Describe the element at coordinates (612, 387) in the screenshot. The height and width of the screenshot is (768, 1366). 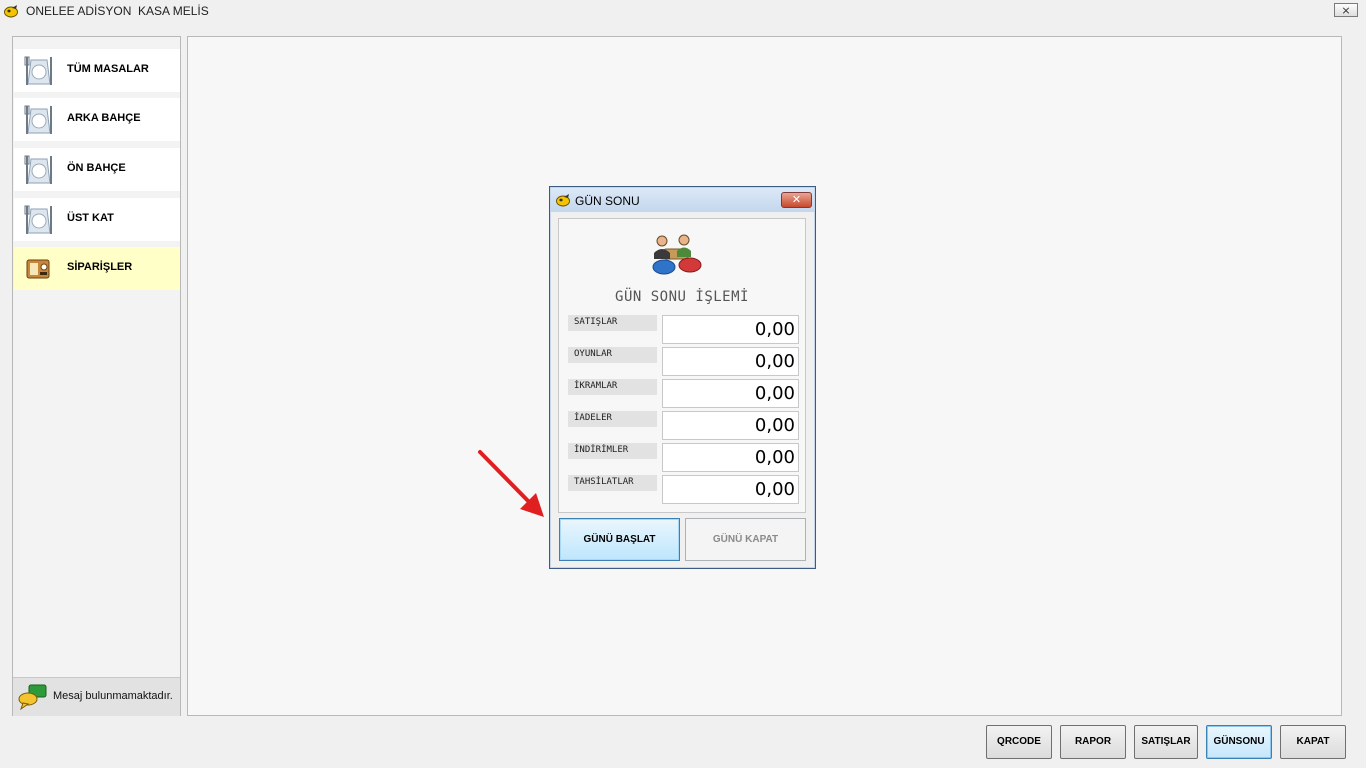
I see `row-label-ikramlar: İKRAMLAR` at that location.